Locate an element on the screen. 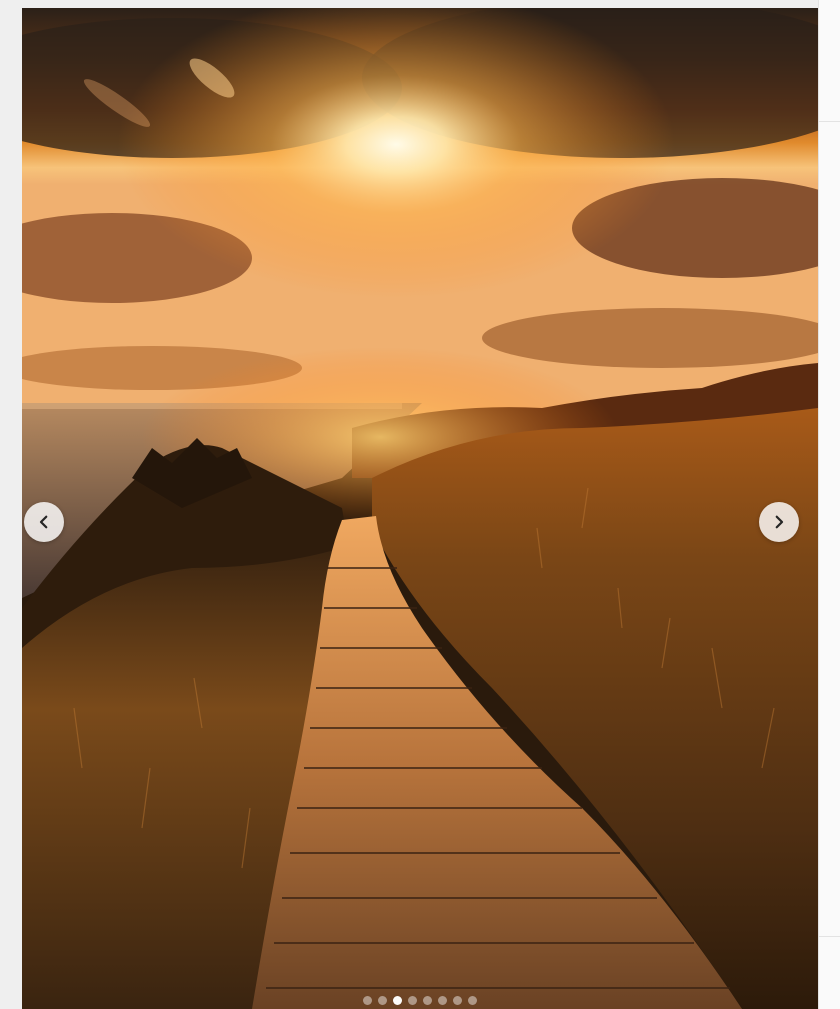 This screenshot has width=840, height=1009. chevron-right-icon is located at coordinates (779, 522).